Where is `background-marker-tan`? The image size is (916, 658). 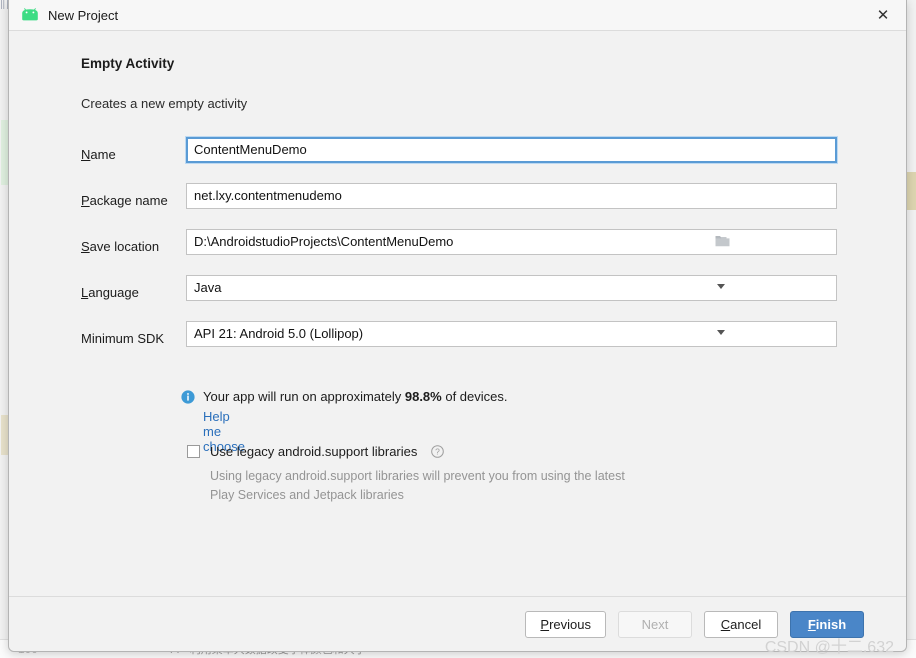 background-marker-tan is located at coordinates (4, 435).